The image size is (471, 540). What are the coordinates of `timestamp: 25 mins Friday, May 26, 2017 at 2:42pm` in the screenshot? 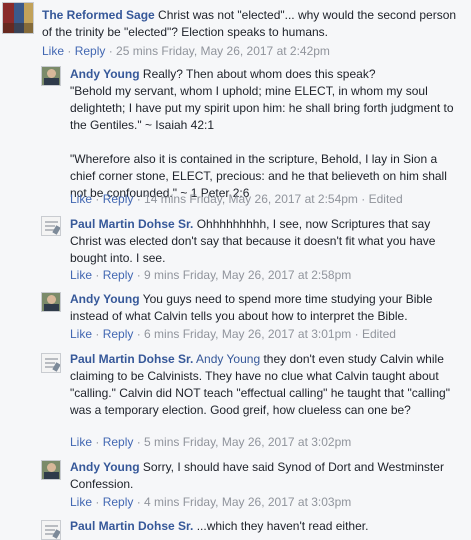 It's located at (223, 51).